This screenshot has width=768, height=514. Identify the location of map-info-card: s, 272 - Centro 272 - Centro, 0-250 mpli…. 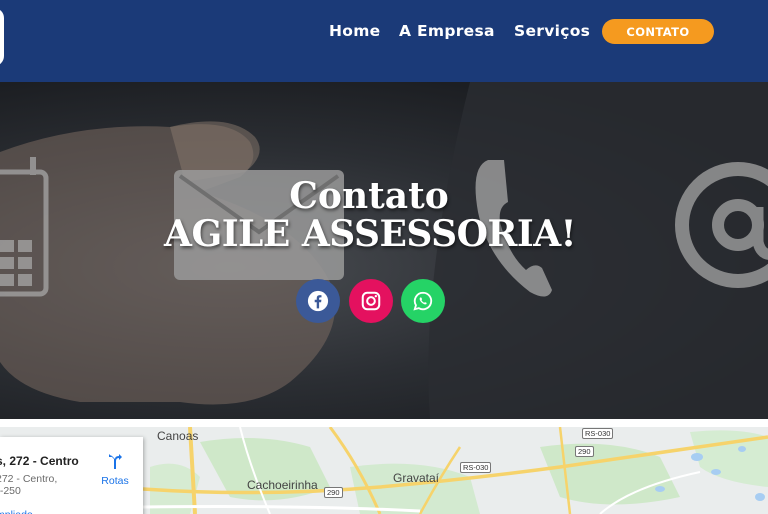
(71, 475).